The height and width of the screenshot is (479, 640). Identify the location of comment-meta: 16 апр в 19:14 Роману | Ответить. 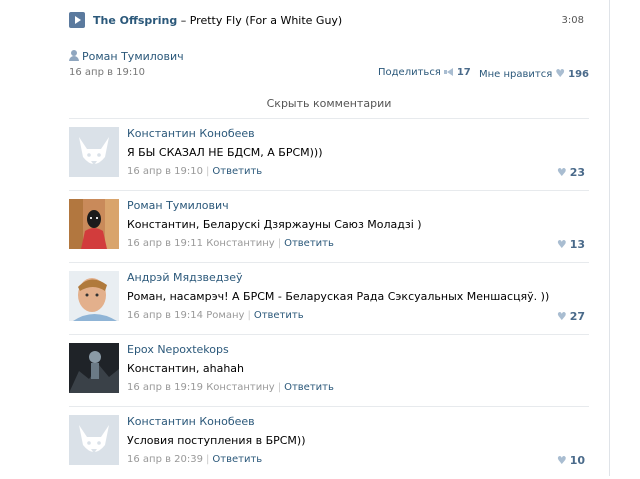
(215, 315).